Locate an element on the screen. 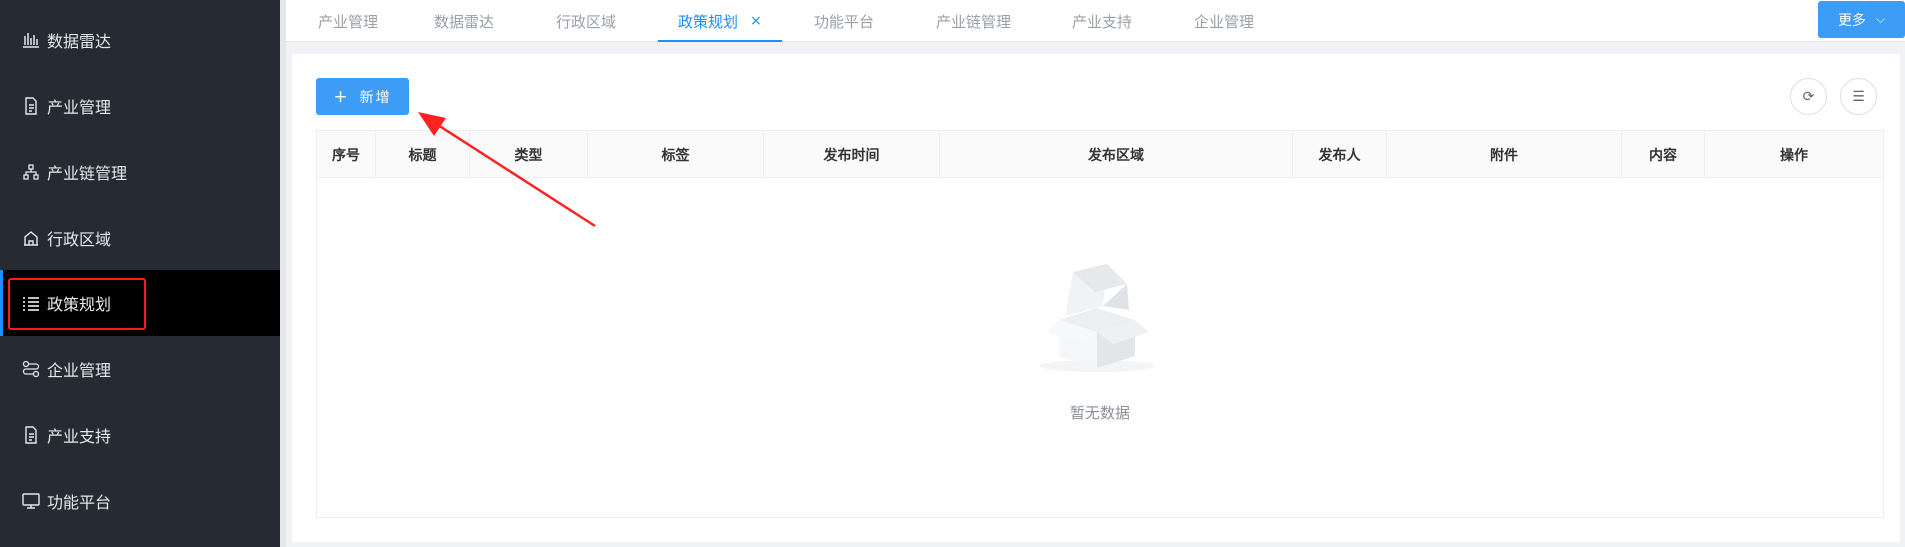  flow-icon is located at coordinates (31, 369).